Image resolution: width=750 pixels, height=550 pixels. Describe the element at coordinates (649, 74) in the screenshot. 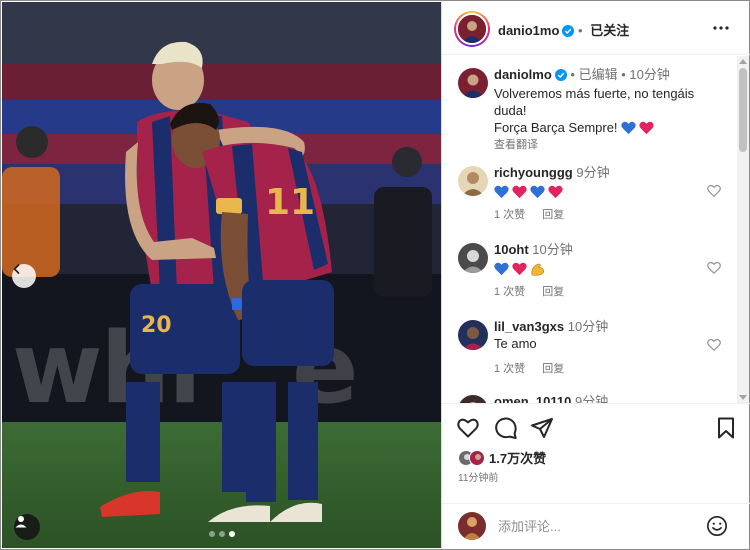

I see `caption-time: 10分钟` at that location.